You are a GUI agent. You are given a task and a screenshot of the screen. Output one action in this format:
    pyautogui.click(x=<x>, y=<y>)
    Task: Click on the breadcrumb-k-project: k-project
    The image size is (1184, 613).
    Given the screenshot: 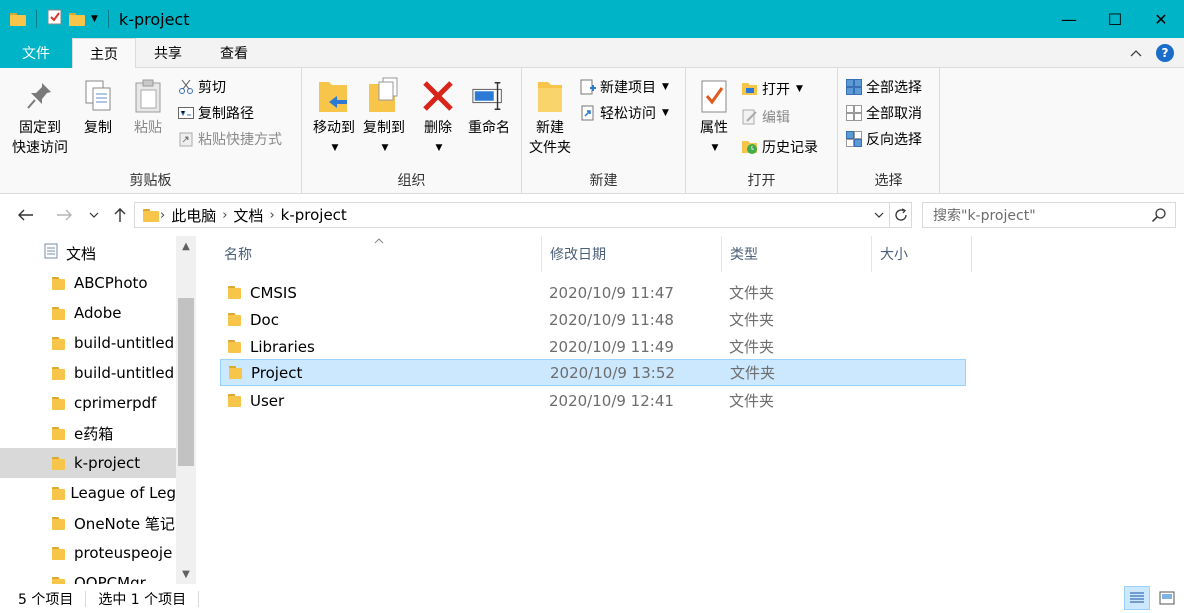 What is the action you would take?
    pyautogui.click(x=314, y=215)
    